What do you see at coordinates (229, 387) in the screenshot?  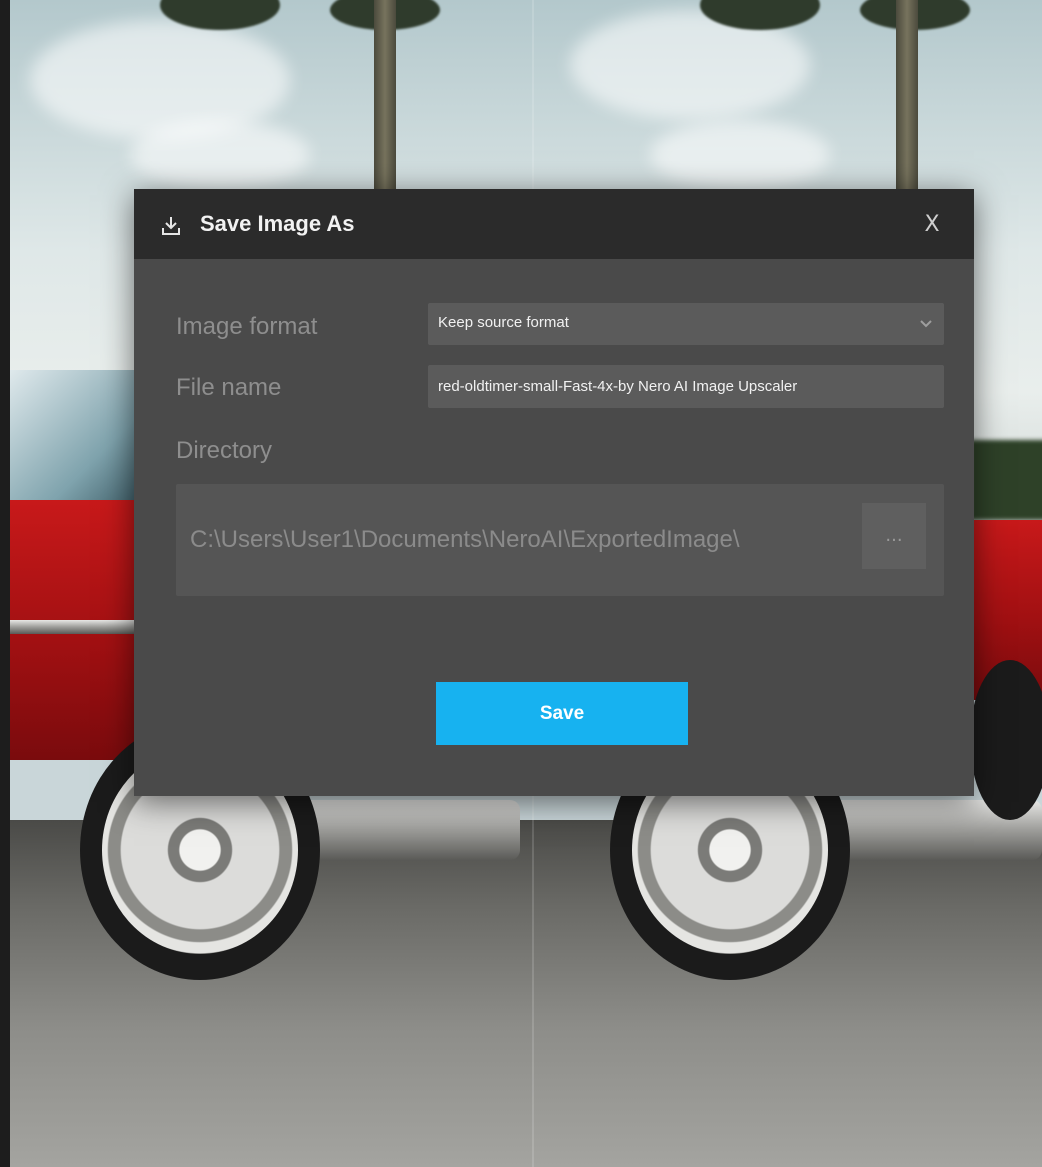 I see `file-name-label: File name` at bounding box center [229, 387].